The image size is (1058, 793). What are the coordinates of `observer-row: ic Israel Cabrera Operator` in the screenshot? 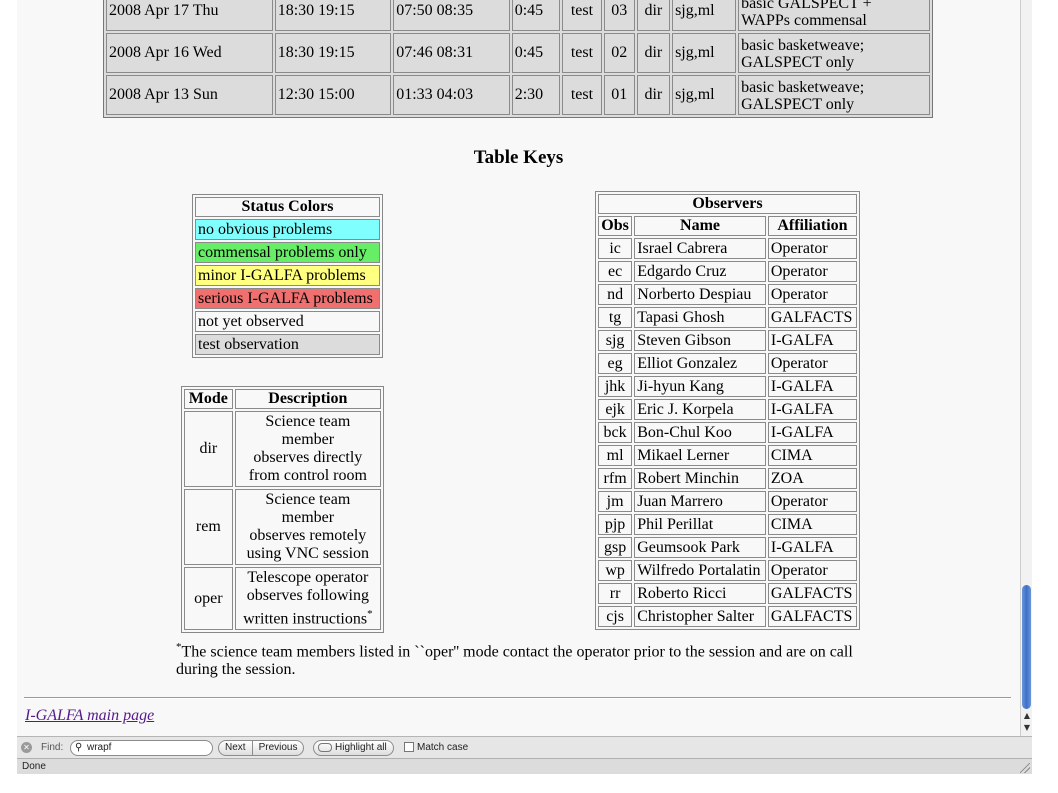 It's located at (727, 248).